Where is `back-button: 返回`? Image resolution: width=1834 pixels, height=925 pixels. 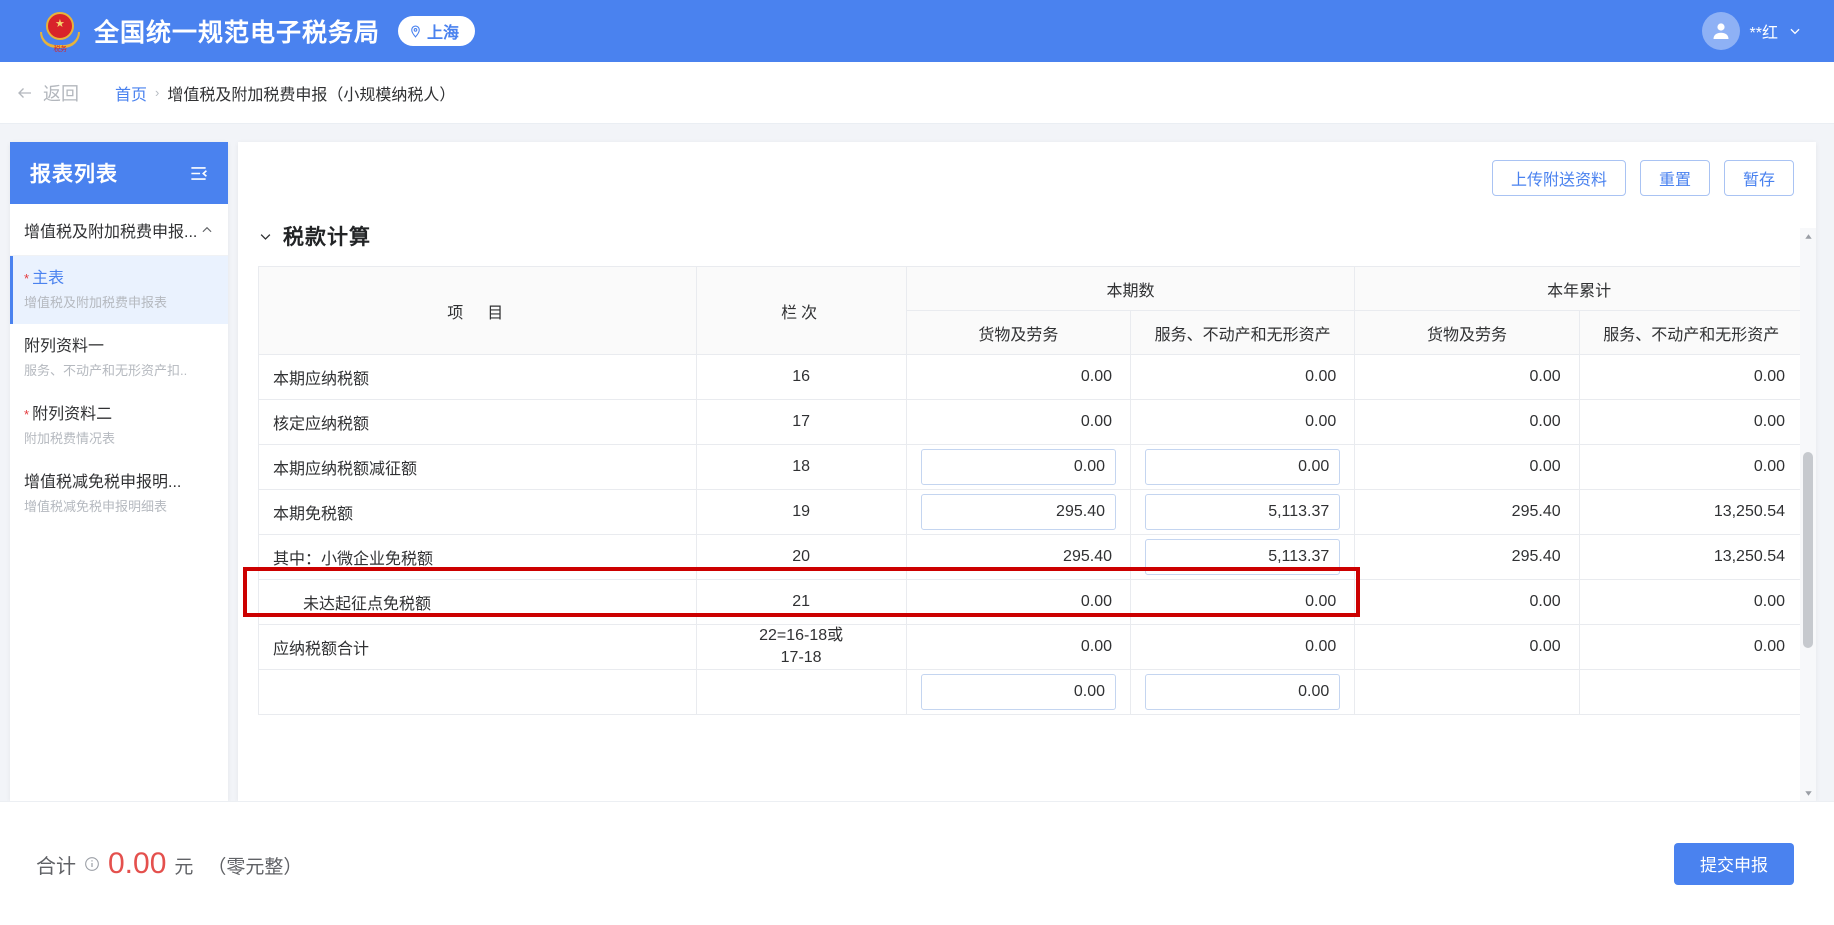
back-button: 返回 is located at coordinates (47, 93).